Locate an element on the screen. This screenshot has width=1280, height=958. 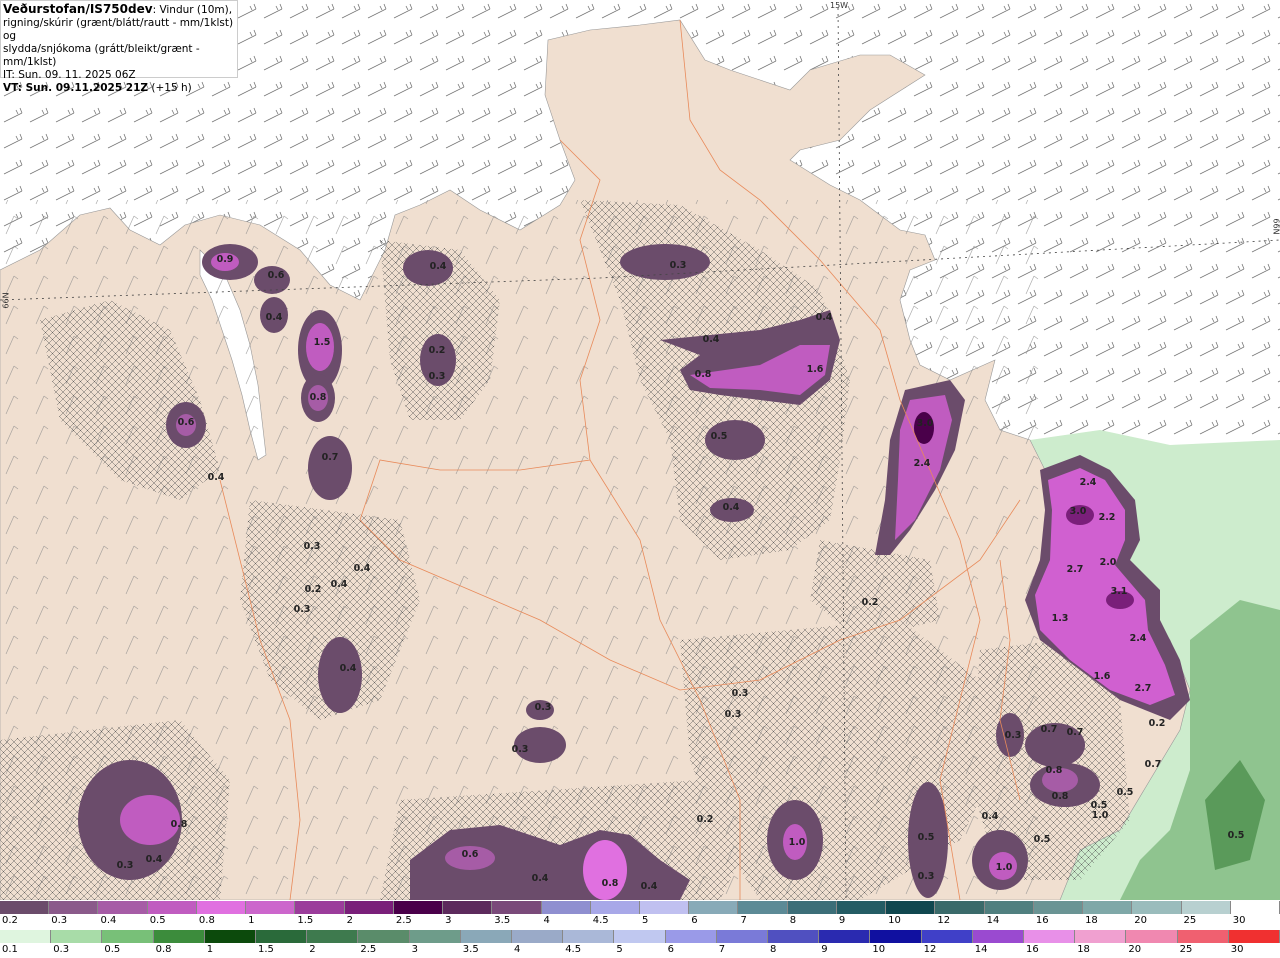
legend-tick-label: 2.5 is located at coordinates (403, 920).